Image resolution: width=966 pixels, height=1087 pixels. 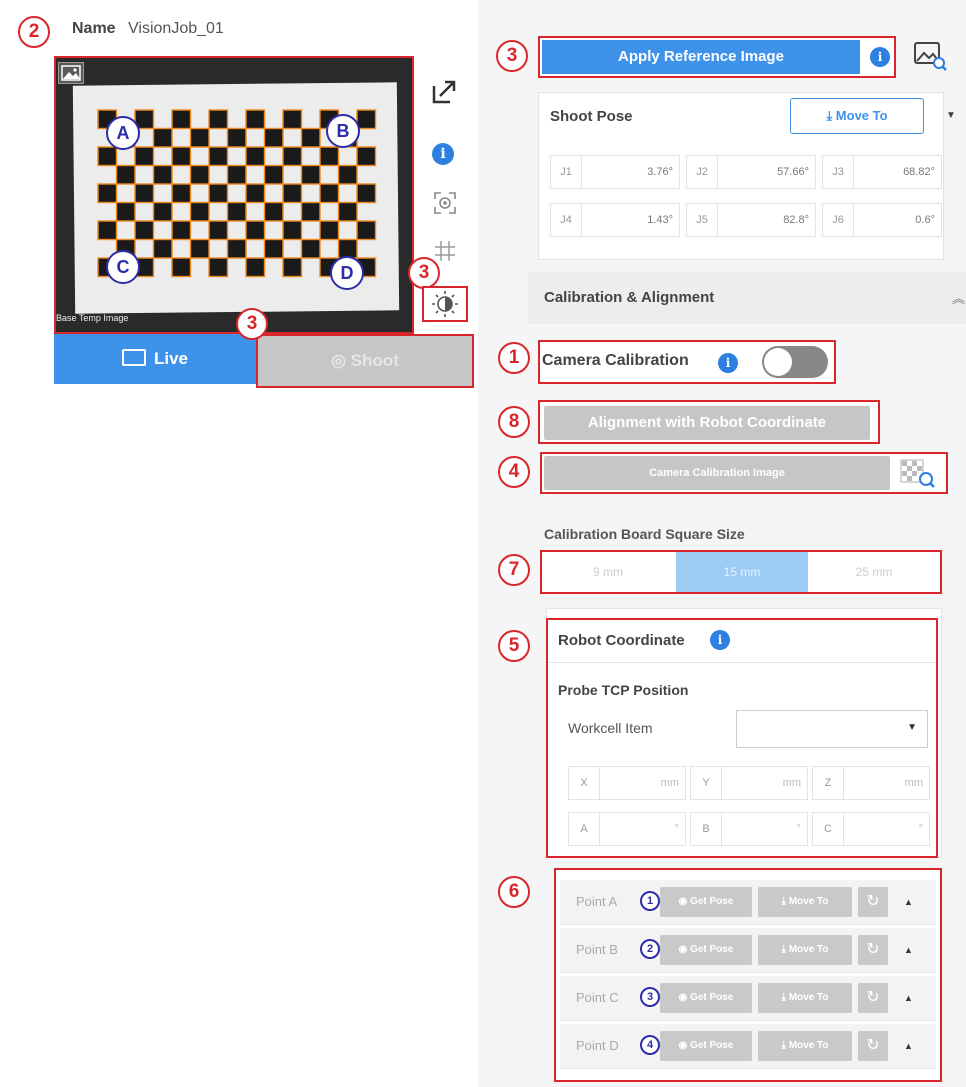 I want to click on collapse-icon: ︽, so click(x=958, y=297).